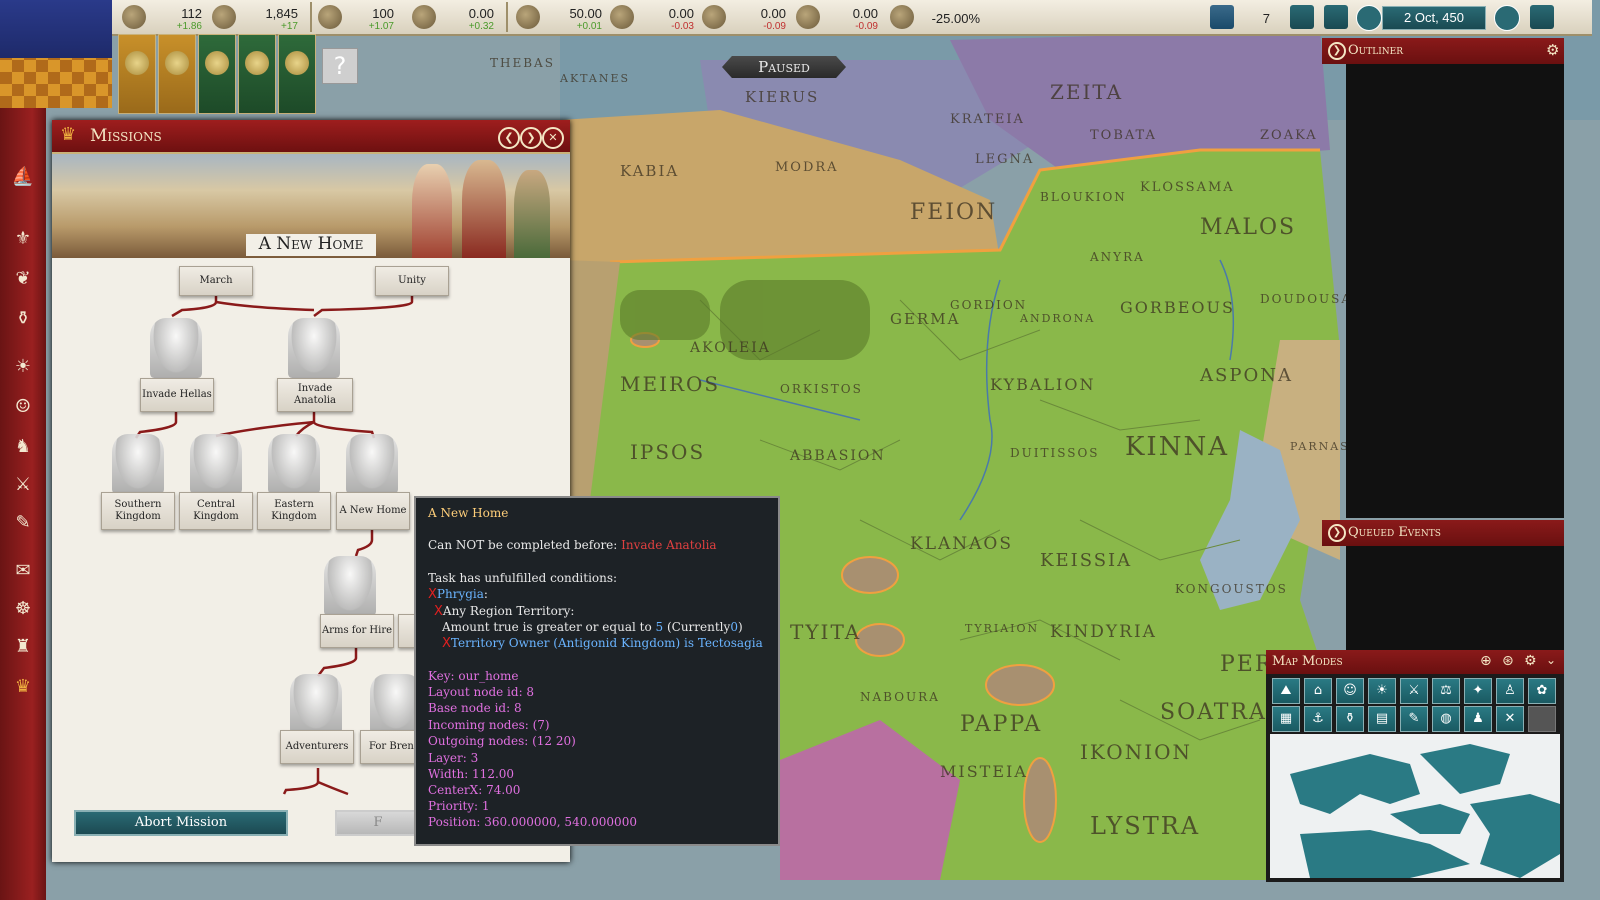 This screenshot has height=900, width=1600. What do you see at coordinates (23, 504) in the screenshot?
I see `left-sidebar: ⛵ ⚜ ❦ ⚱ ☀ ☺ ♞ ⚔ ✎ ✉ ☸ ♜ ♛` at bounding box center [23, 504].